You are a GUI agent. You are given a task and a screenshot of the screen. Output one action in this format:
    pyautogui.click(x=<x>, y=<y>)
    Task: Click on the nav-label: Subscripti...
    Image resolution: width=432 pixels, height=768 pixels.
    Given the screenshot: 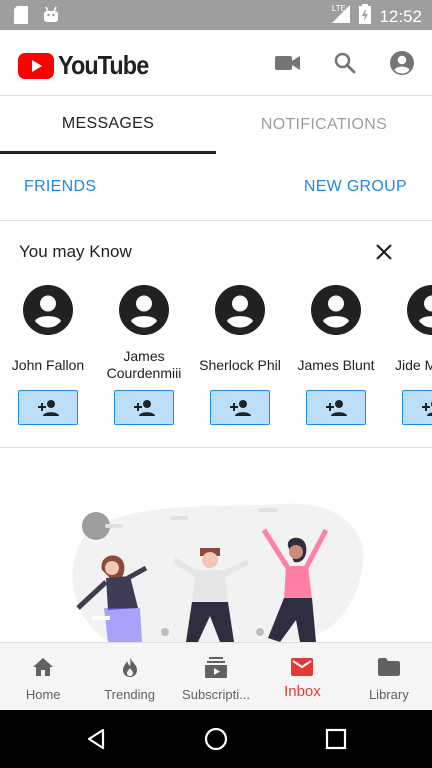 What is the action you would take?
    pyautogui.click(x=216, y=694)
    